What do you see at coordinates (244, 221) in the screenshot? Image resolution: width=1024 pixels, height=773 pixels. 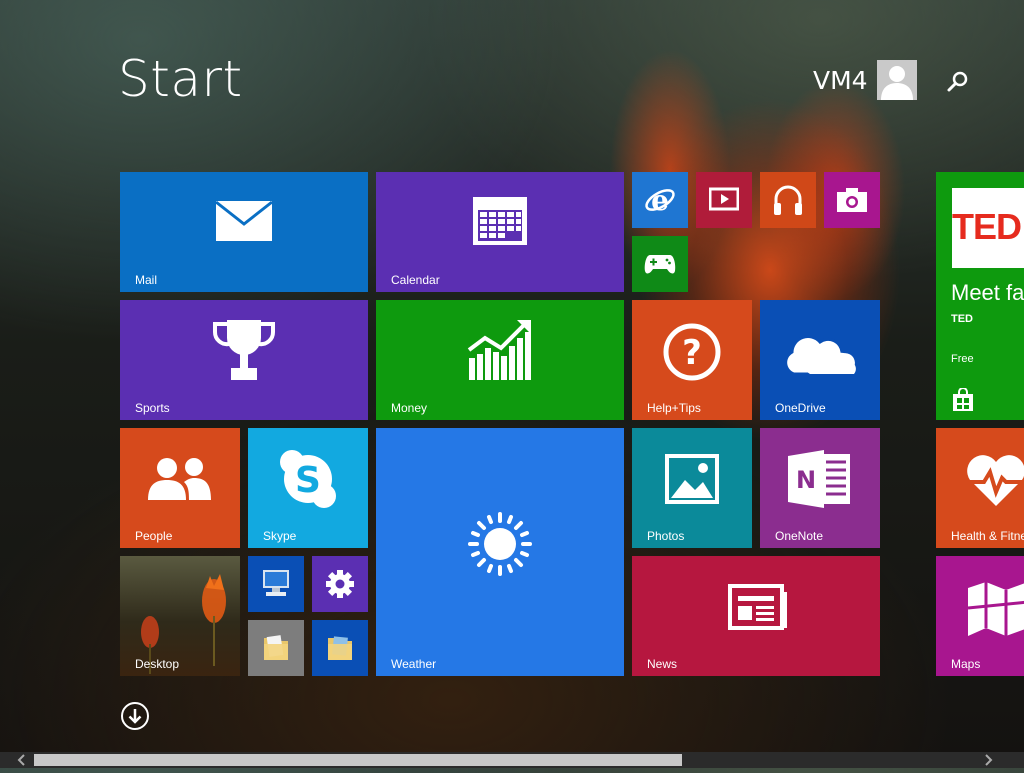 I see `mail-icon` at bounding box center [244, 221].